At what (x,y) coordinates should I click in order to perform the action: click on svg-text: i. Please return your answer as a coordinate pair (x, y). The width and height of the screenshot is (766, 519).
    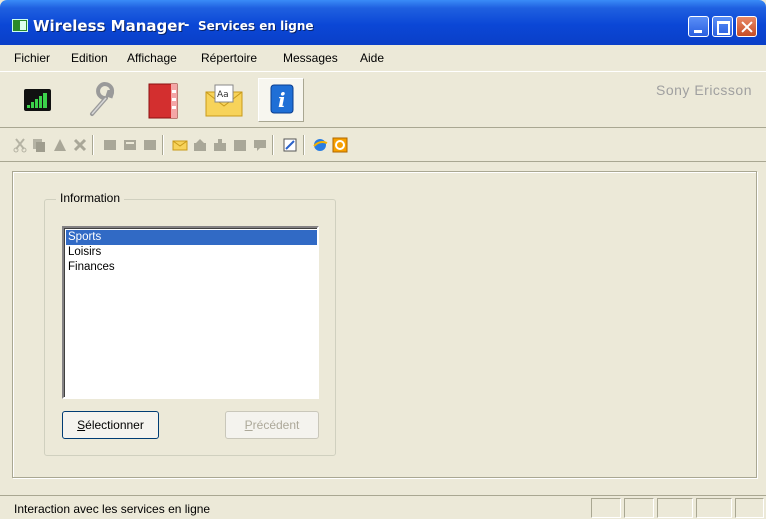
    Looking at the image, I should click on (282, 100).